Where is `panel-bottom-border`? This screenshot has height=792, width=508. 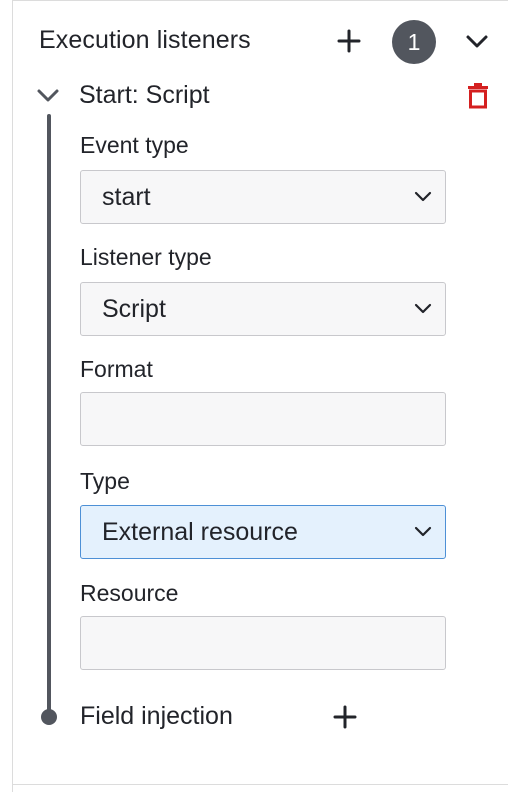
panel-bottom-border is located at coordinates (260, 784).